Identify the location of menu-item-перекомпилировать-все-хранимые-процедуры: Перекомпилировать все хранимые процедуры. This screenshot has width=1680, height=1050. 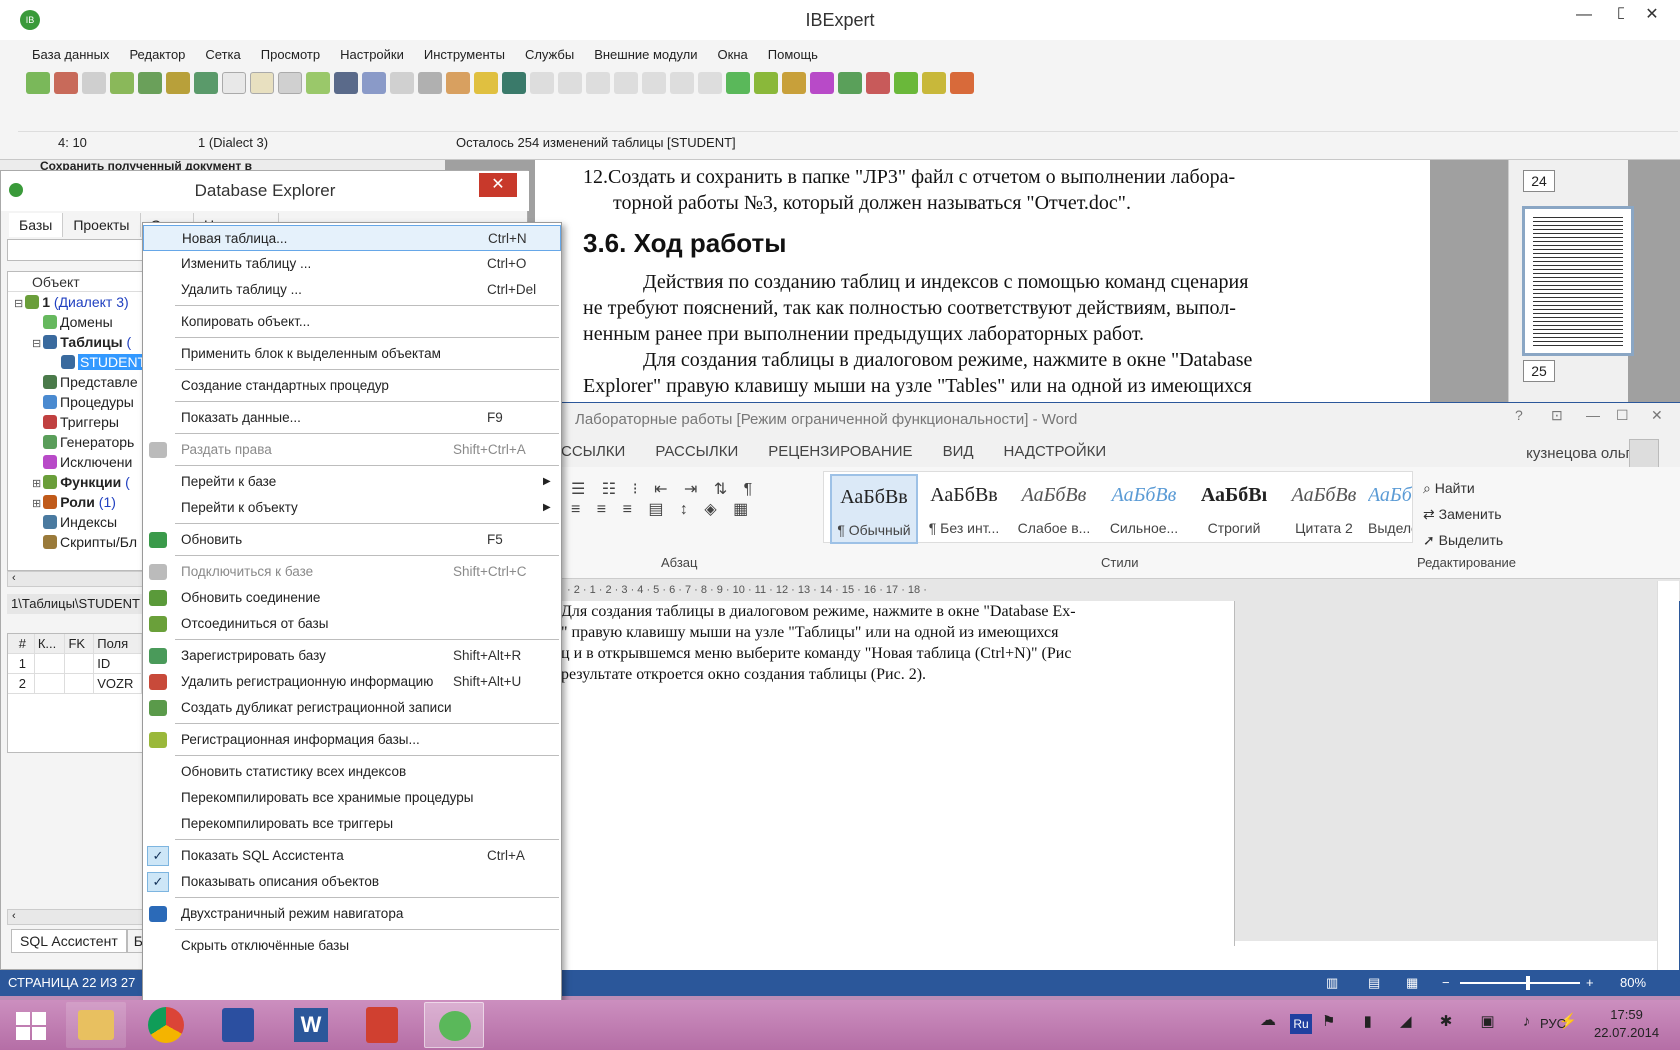
(352, 798).